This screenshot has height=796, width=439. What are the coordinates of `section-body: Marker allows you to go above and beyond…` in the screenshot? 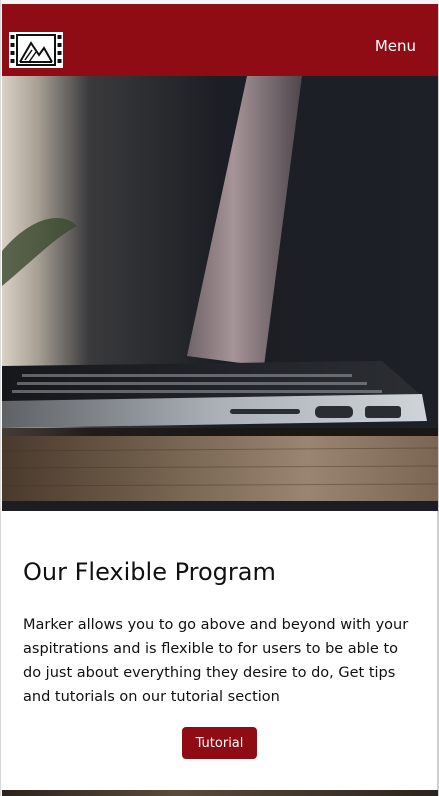 It's located at (216, 661).